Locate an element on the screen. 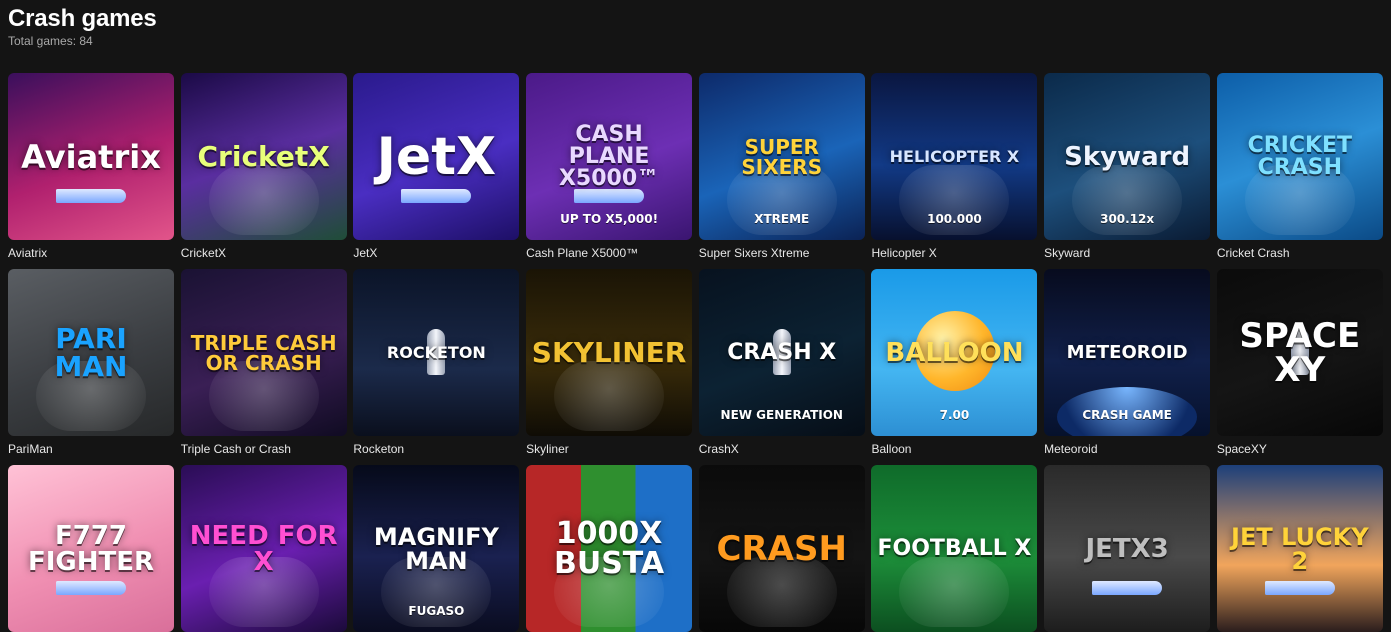 The width and height of the screenshot is (1391, 632). game-thumbnail-title: 1000X BUSTA is located at coordinates (609, 548).